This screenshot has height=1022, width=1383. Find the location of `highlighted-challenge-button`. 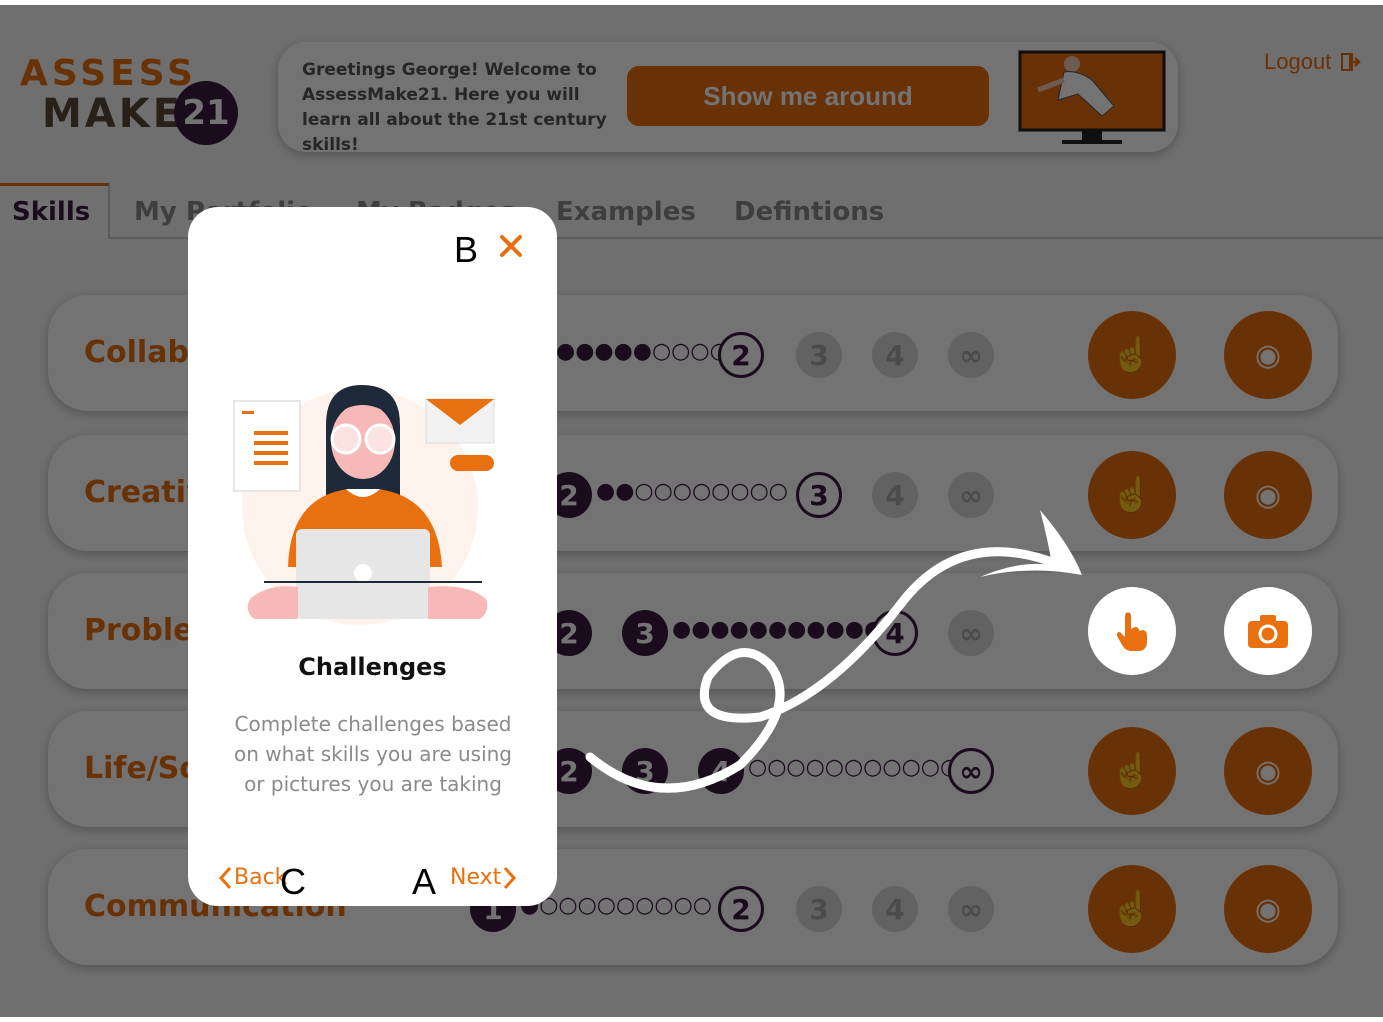

highlighted-challenge-button is located at coordinates (1132, 631).